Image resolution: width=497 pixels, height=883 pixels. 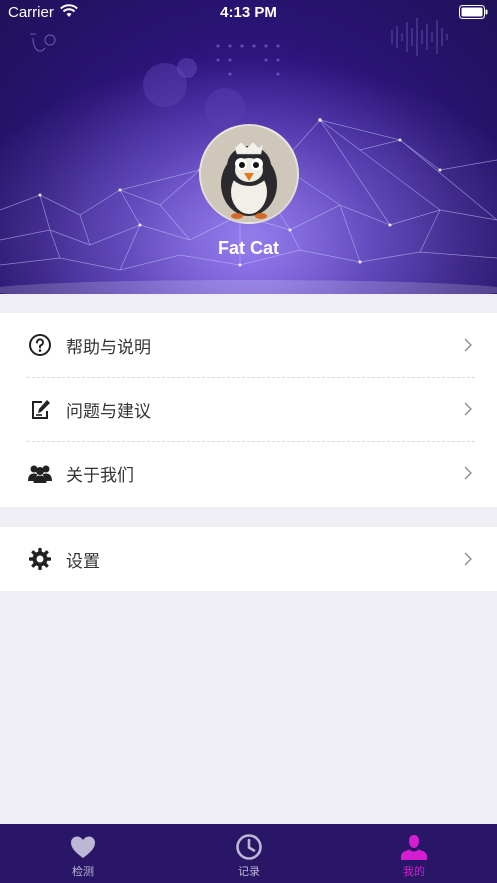 I want to click on menu-item-label: 设置, so click(x=83, y=561).